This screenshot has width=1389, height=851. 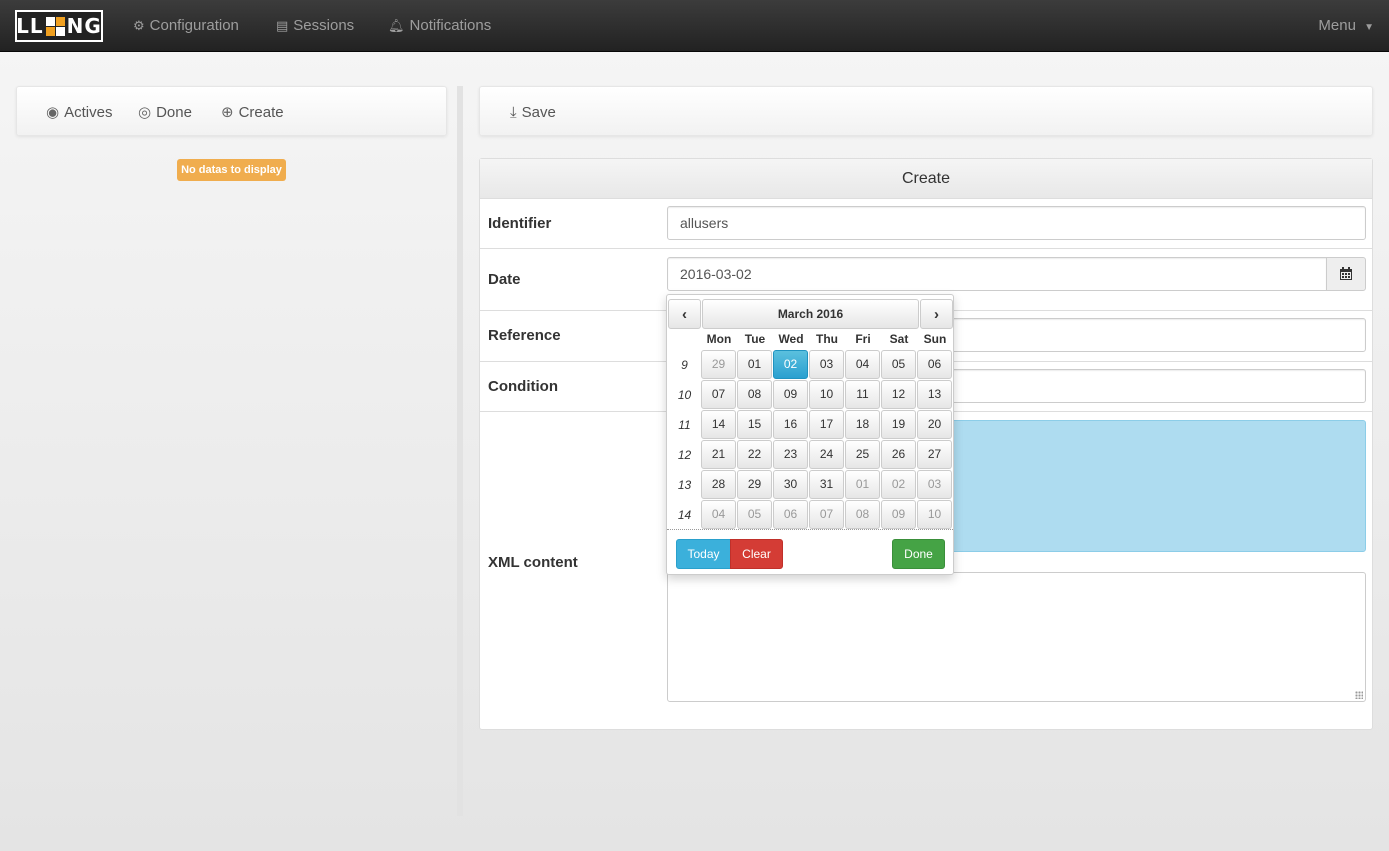 I want to click on calendar-icon, so click(x=1346, y=273).